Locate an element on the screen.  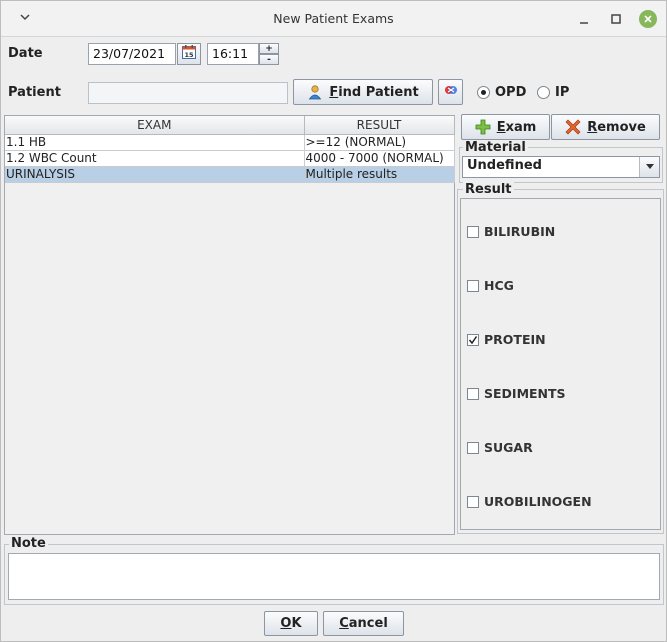
patient-label: Patient is located at coordinates (34, 92).